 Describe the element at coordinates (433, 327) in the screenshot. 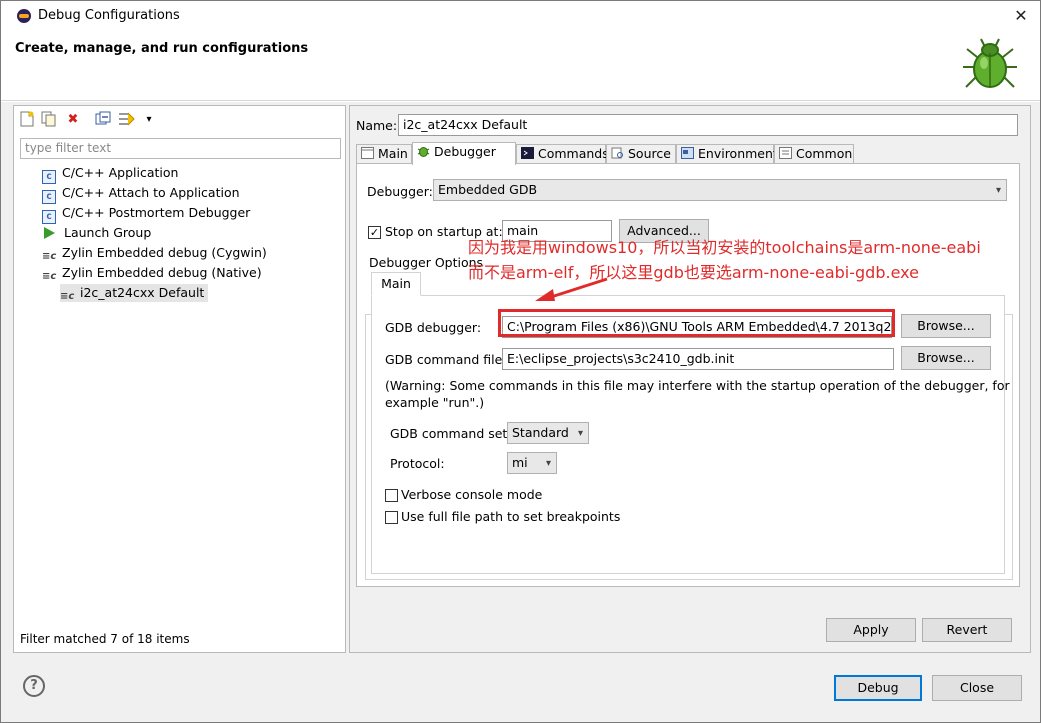

I see `gdb-debugger-label: GDB debugger:` at that location.